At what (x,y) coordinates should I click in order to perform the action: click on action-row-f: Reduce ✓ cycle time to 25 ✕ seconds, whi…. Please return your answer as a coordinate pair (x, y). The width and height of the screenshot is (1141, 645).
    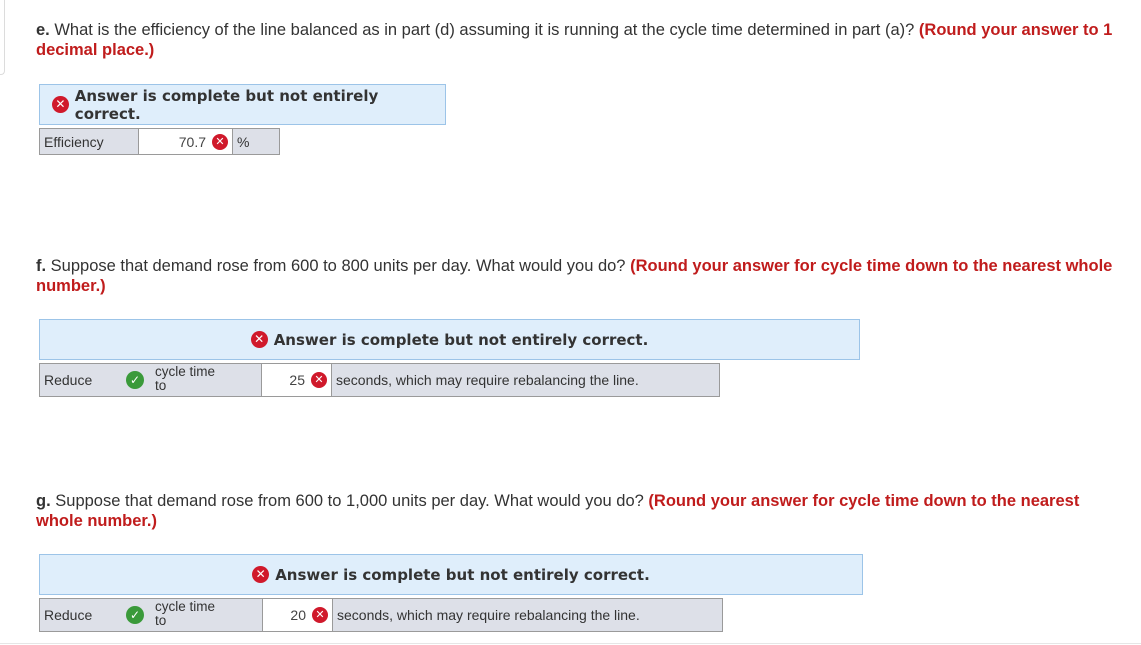
    Looking at the image, I should click on (379, 380).